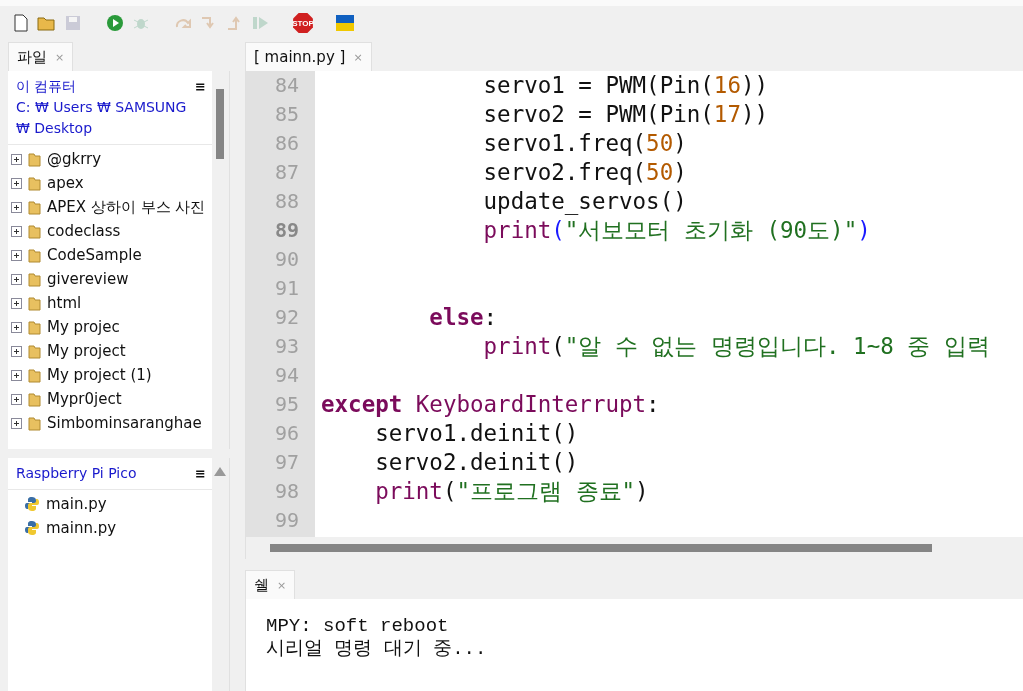 Image resolution: width=1023 pixels, height=691 pixels. I want to click on folder-item: CodeSample, so click(110, 255).